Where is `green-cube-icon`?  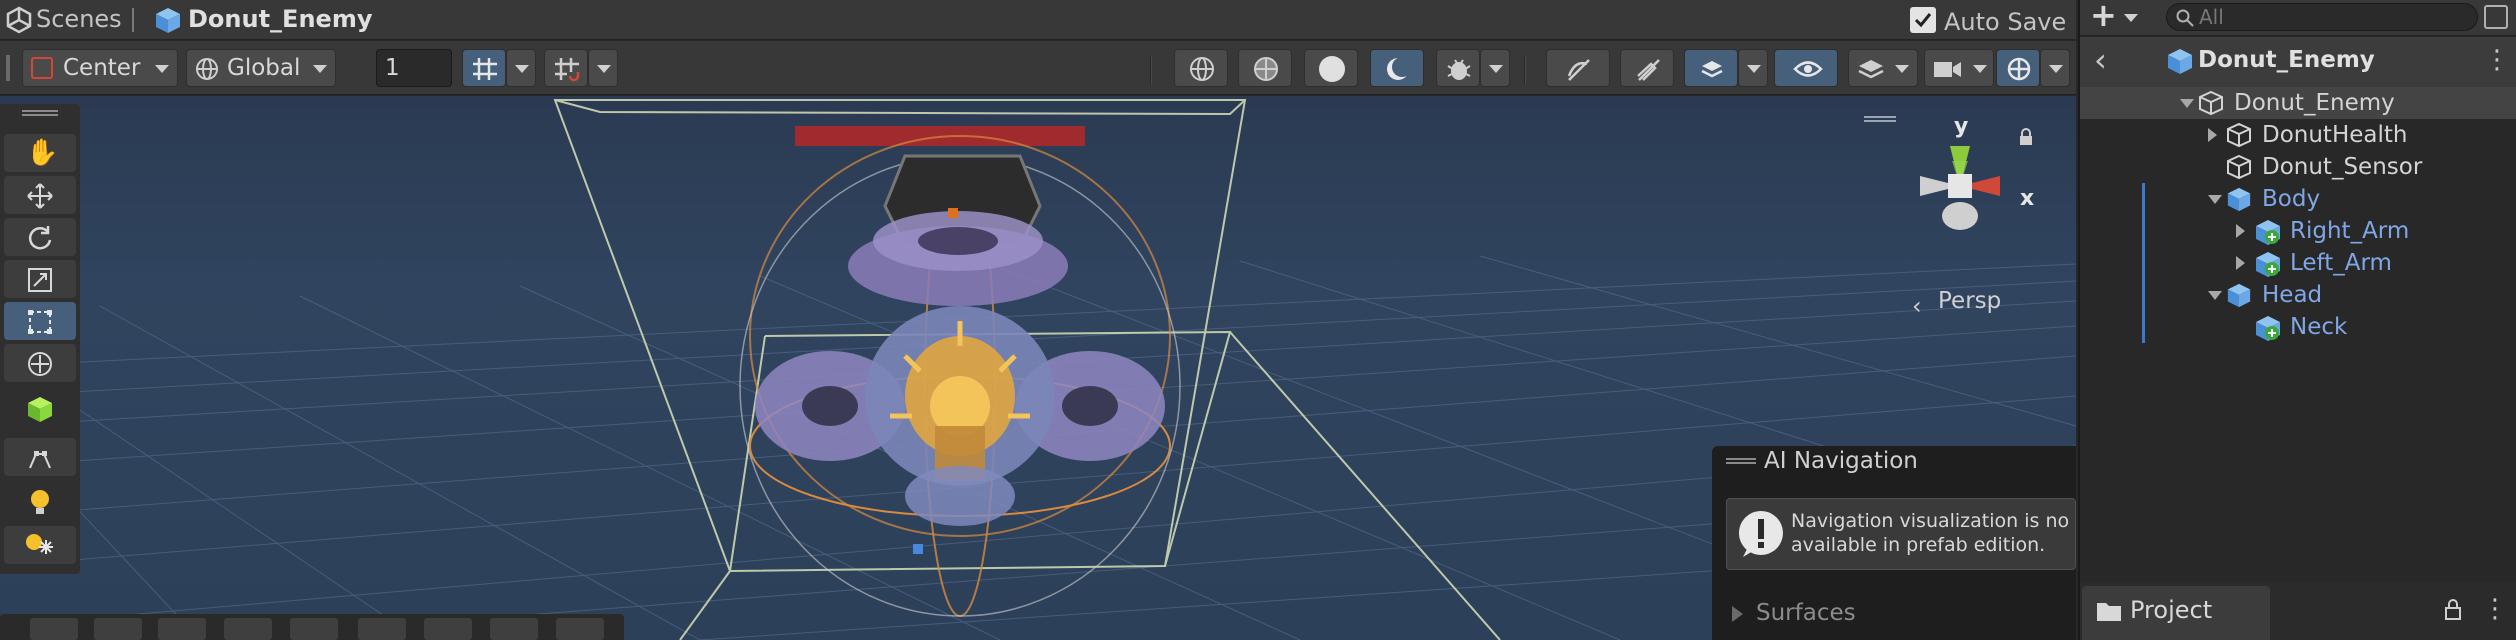 green-cube-icon is located at coordinates (40, 411).